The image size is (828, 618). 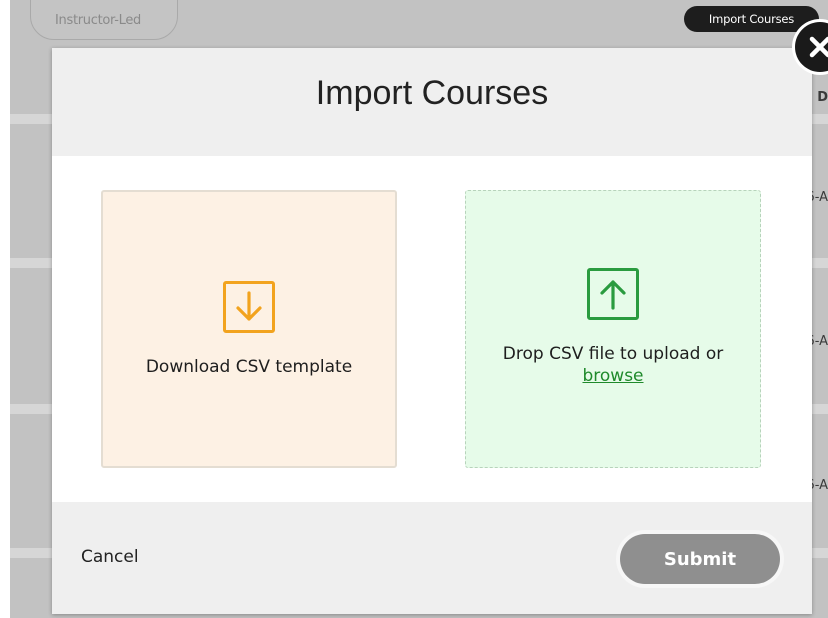 What do you see at coordinates (249, 307) in the screenshot?
I see `download-arrow-icon` at bounding box center [249, 307].